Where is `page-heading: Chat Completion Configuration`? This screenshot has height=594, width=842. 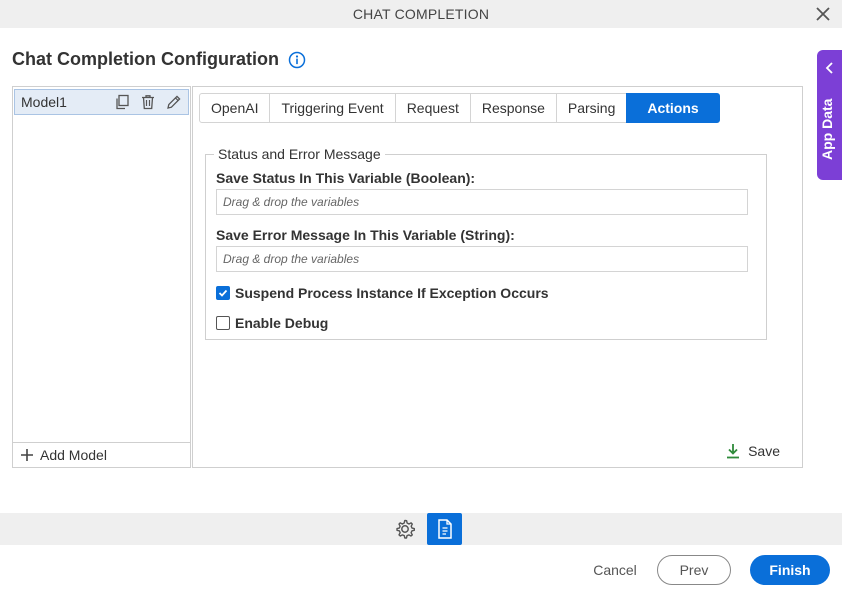 page-heading: Chat Completion Configuration is located at coordinates (159, 59).